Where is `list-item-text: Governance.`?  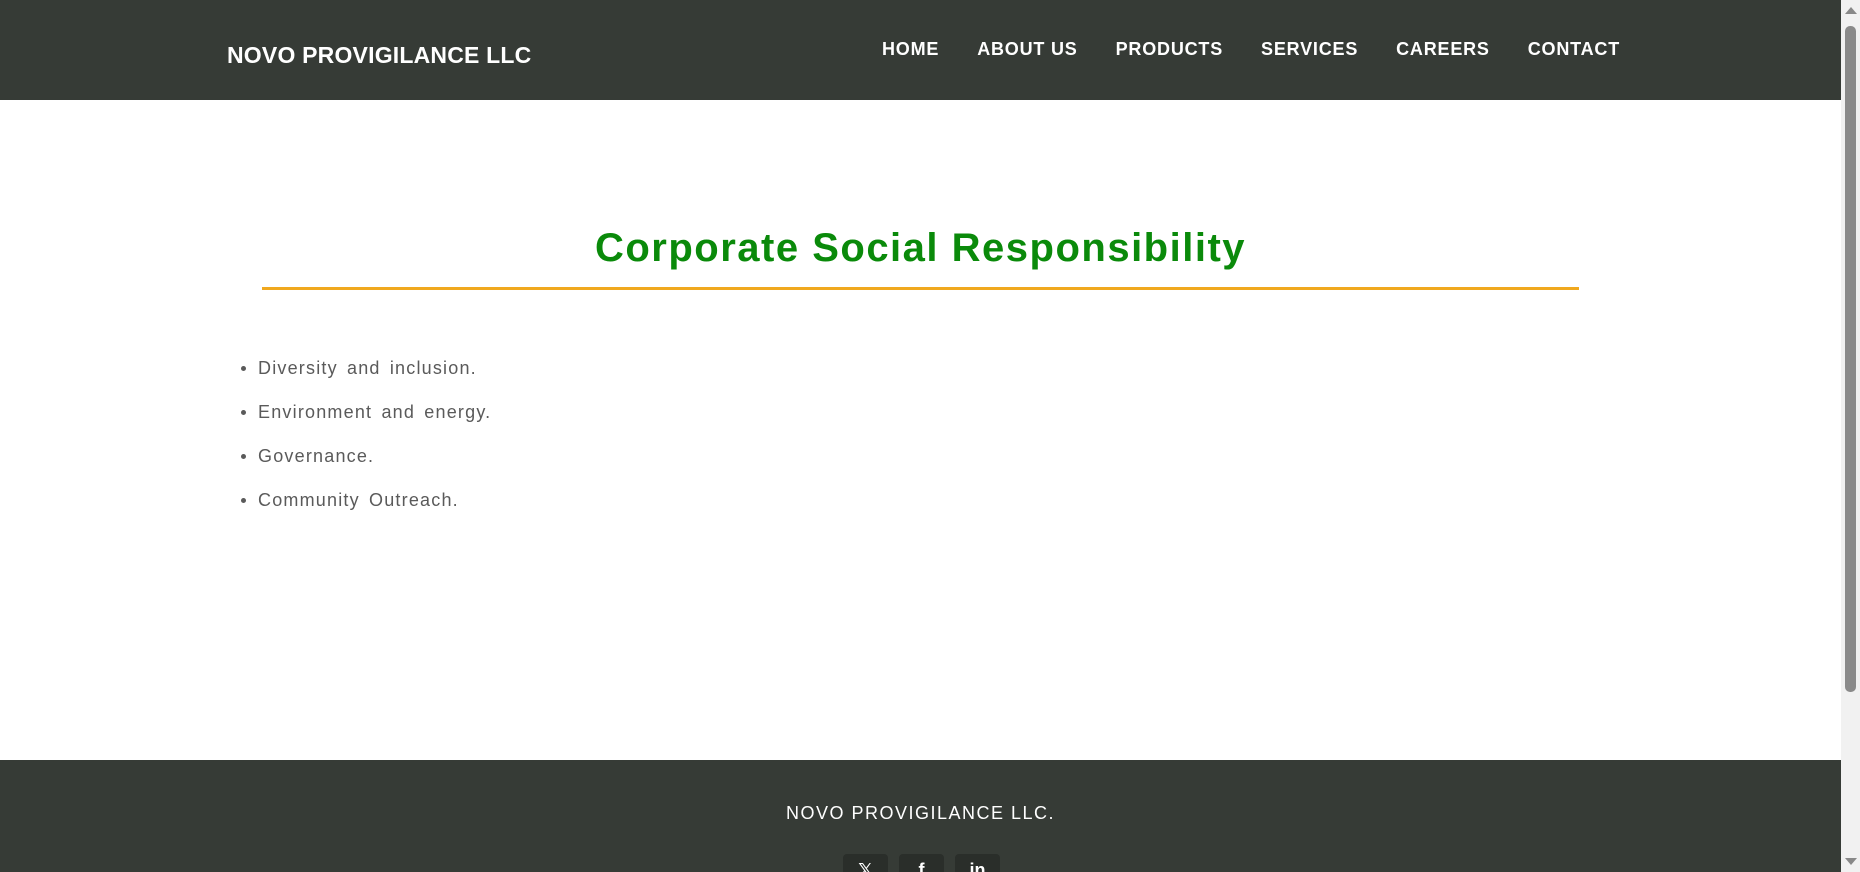
list-item-text: Governance. is located at coordinates (316, 456).